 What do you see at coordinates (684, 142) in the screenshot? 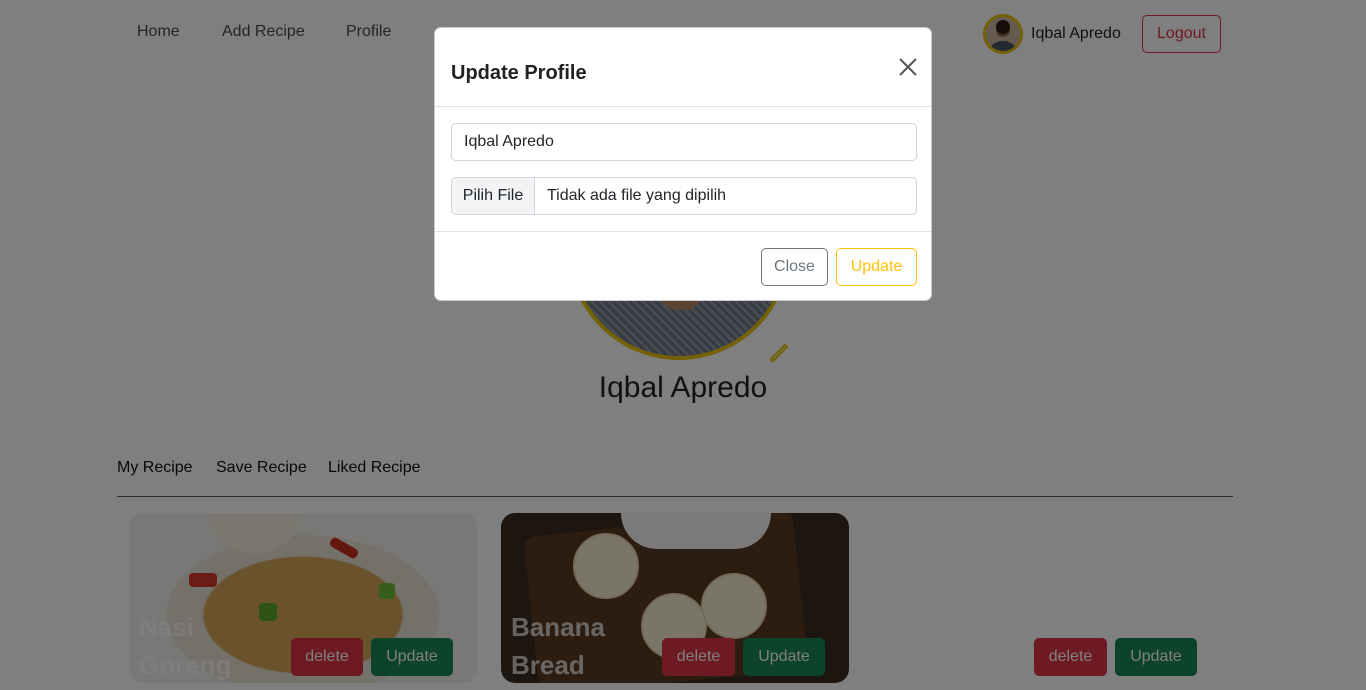
I see `name-input` at bounding box center [684, 142].